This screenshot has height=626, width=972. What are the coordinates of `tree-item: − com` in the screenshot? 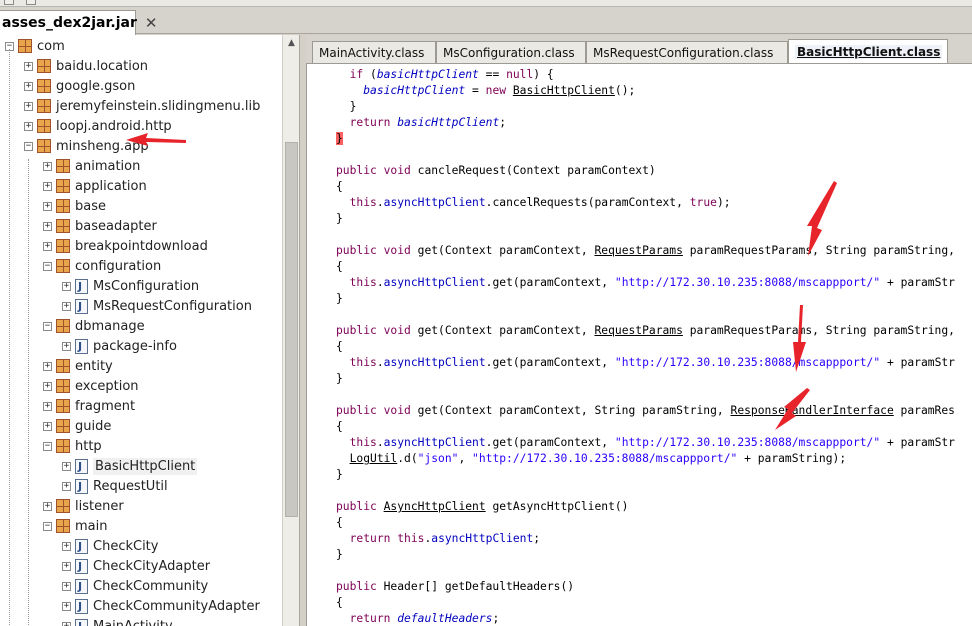 It's located at (35, 46).